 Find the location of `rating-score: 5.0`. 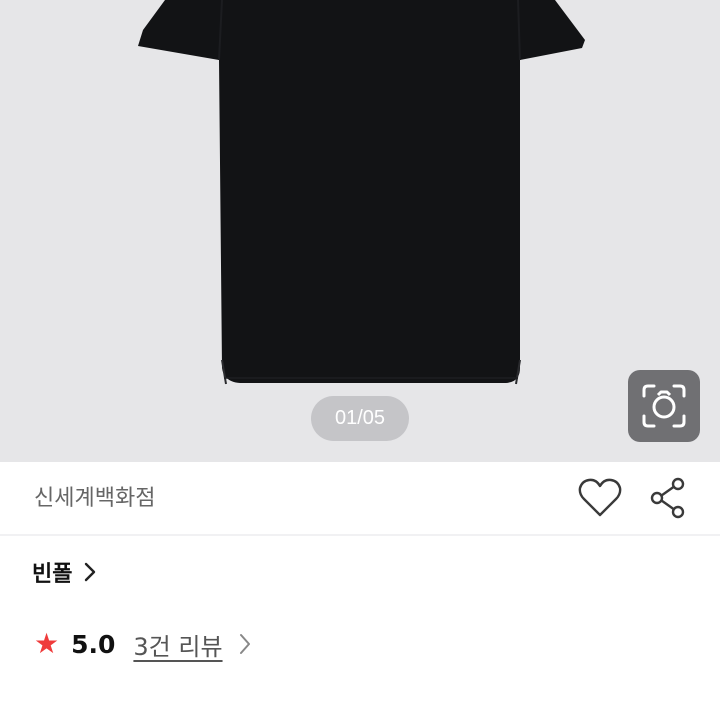

rating-score: 5.0 is located at coordinates (93, 644).